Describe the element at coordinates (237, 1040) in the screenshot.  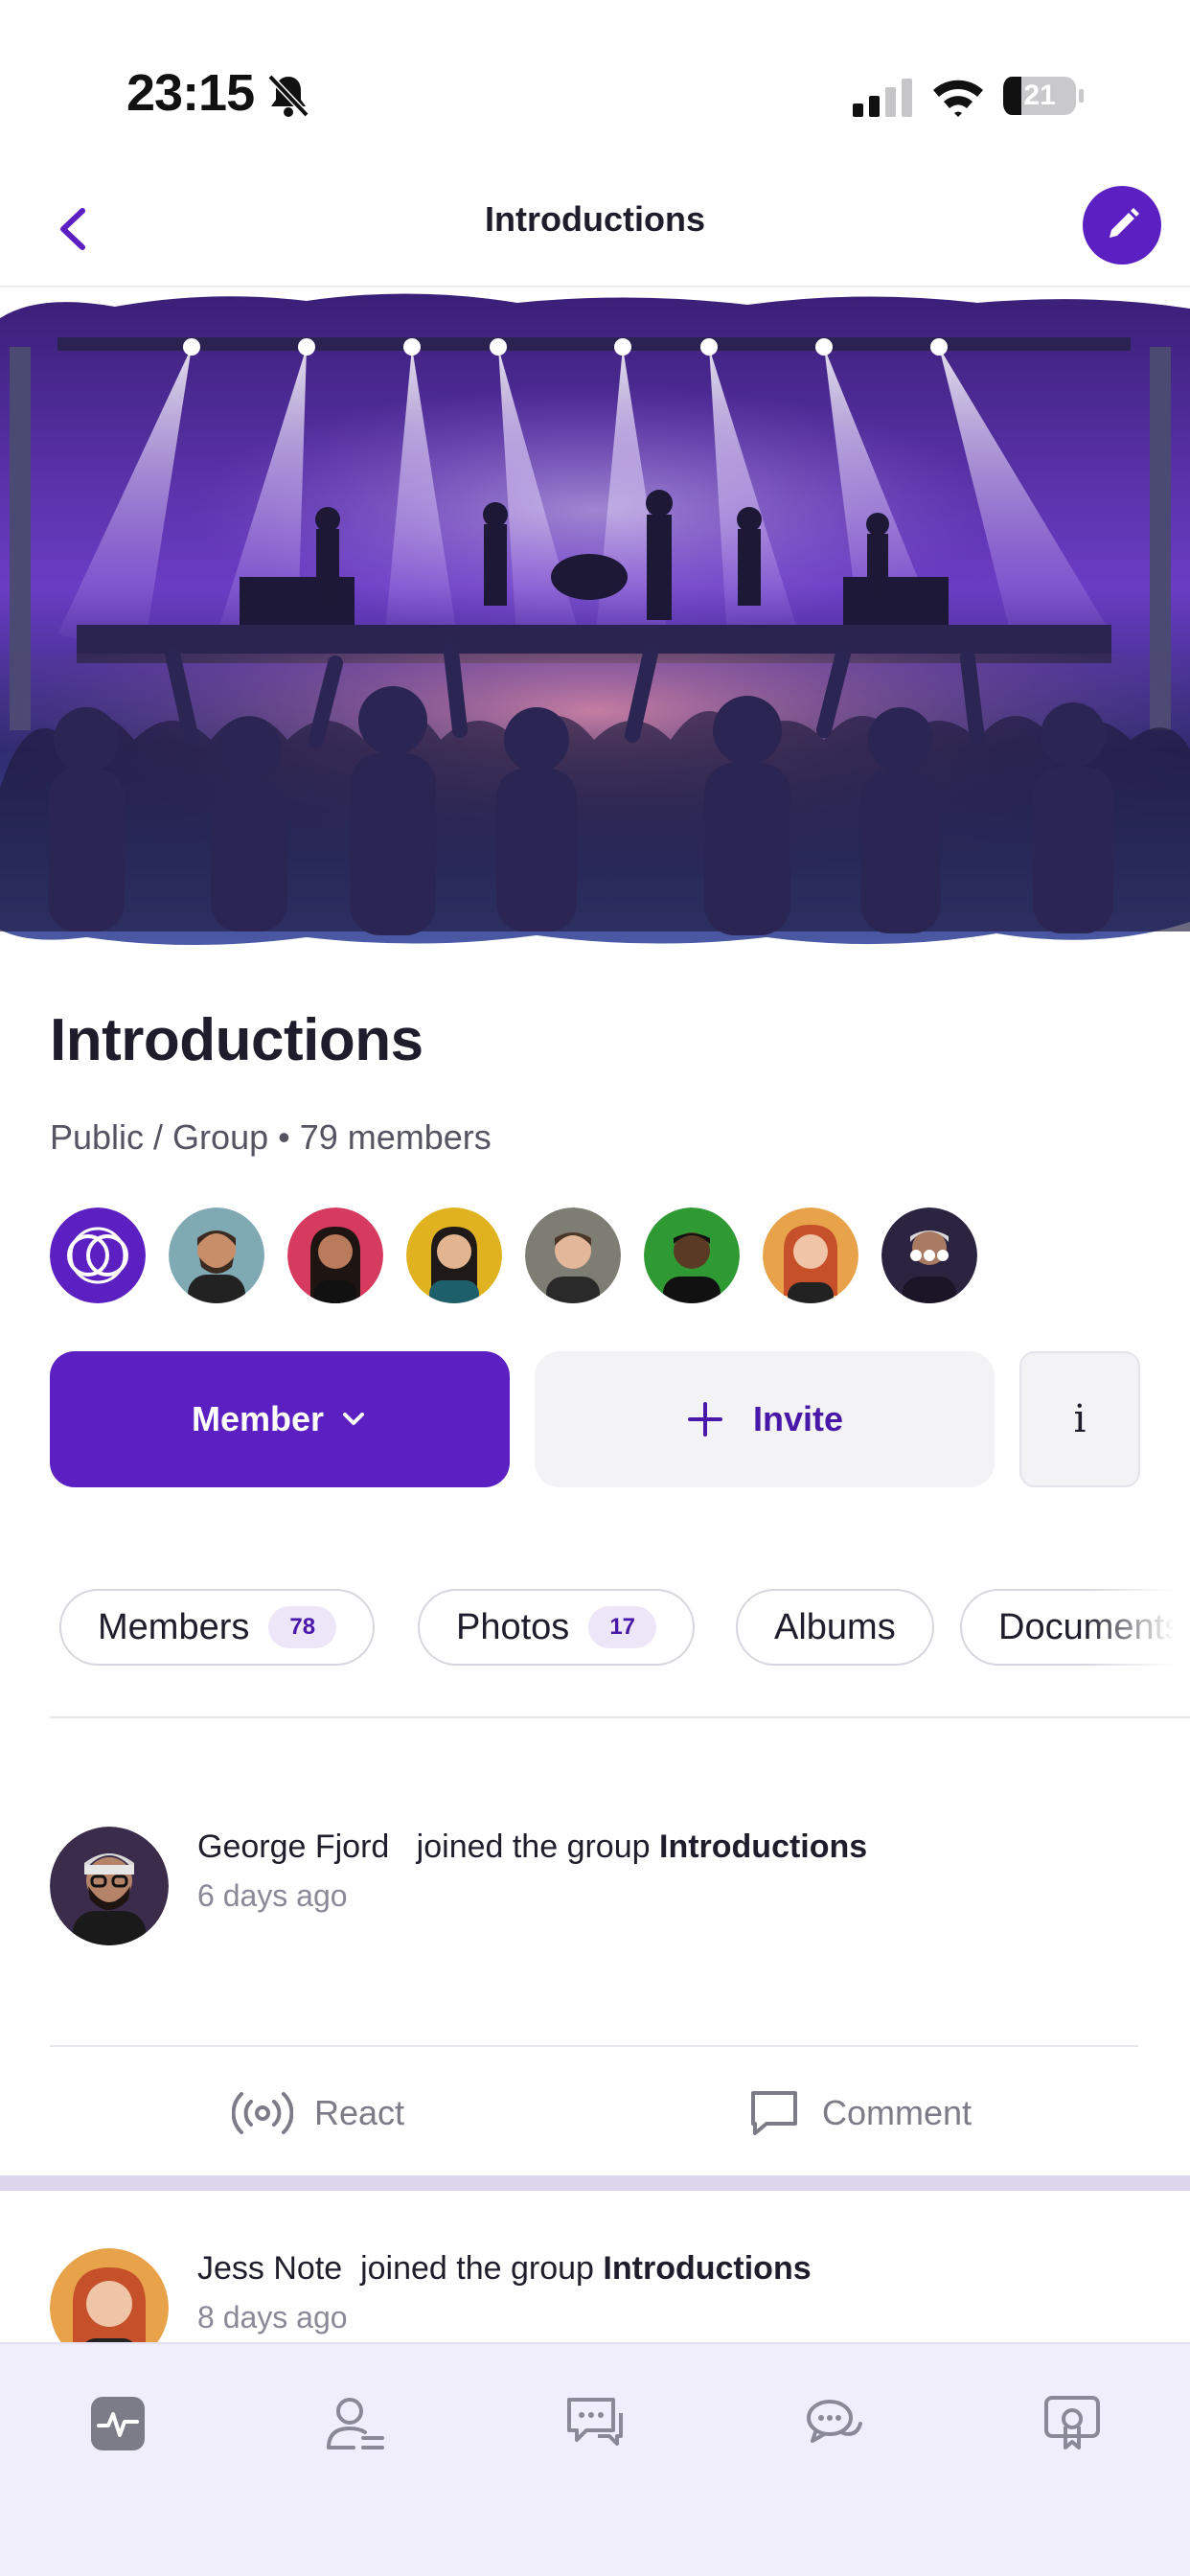
I see `group-title: Introductions` at that location.